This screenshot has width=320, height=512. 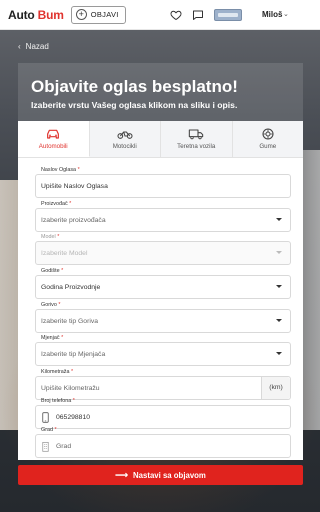 I want to click on field-label: Gorivo *, so click(x=51, y=305).